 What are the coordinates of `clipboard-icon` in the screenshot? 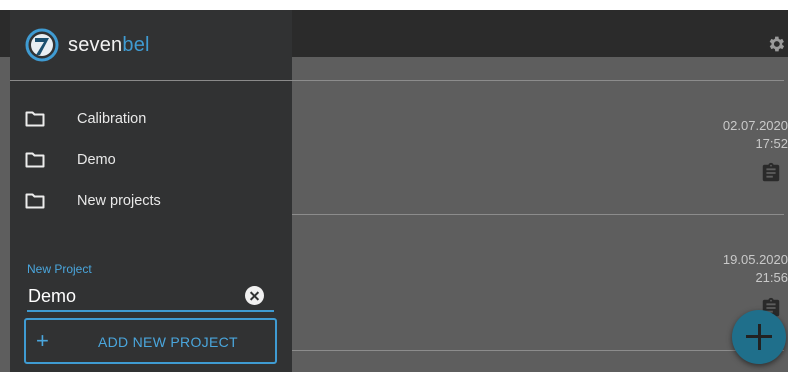 It's located at (771, 173).